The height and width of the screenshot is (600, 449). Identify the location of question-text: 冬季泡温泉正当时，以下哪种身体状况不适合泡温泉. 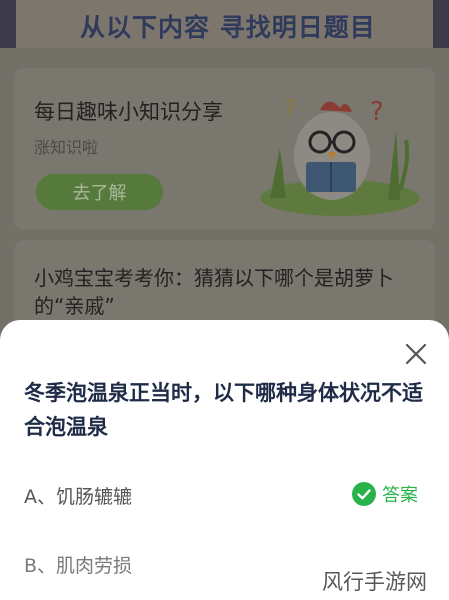
(223, 410).